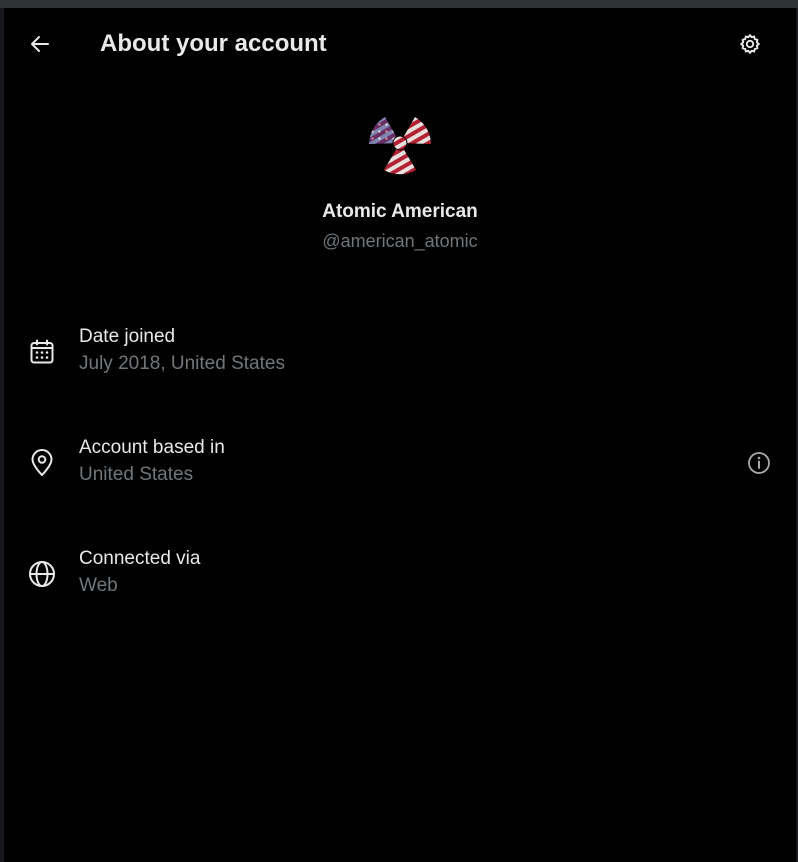  What do you see at coordinates (400, 211) in the screenshot?
I see `display-name: Atomic American` at bounding box center [400, 211].